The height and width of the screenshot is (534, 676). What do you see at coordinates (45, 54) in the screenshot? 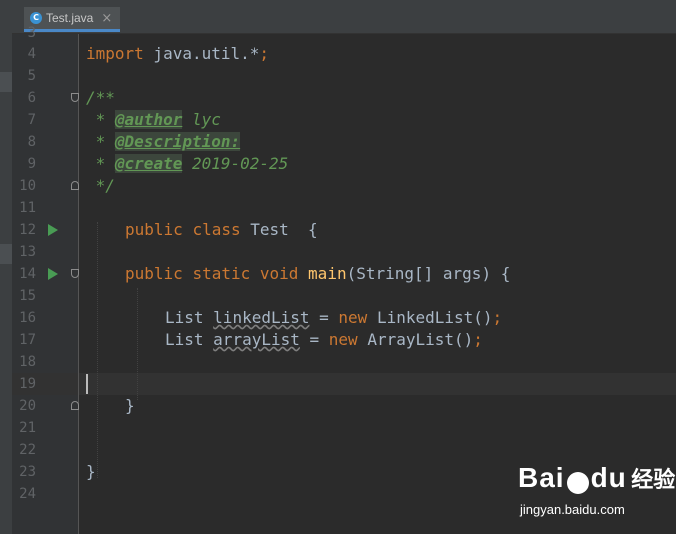
I see `gutter-row: 4` at bounding box center [45, 54].